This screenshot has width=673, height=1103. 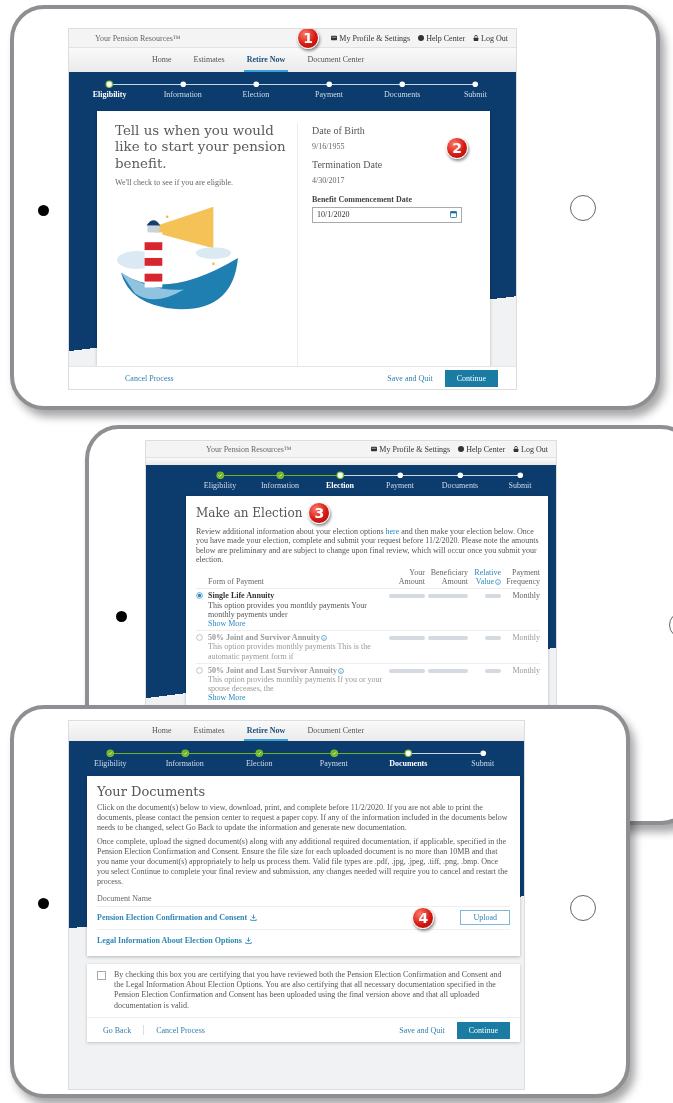 I want to click on option-title: Single Life Annuity, so click(x=242, y=596).